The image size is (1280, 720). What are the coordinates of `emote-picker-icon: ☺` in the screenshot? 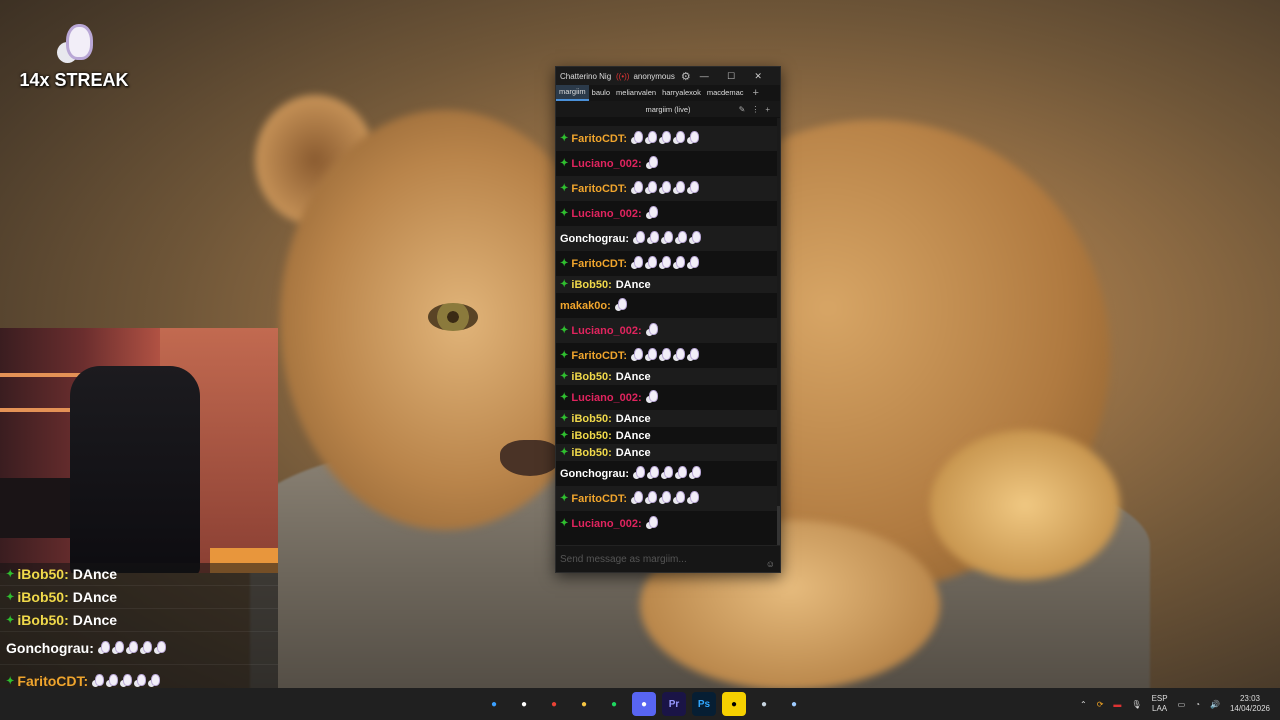 It's located at (770, 564).